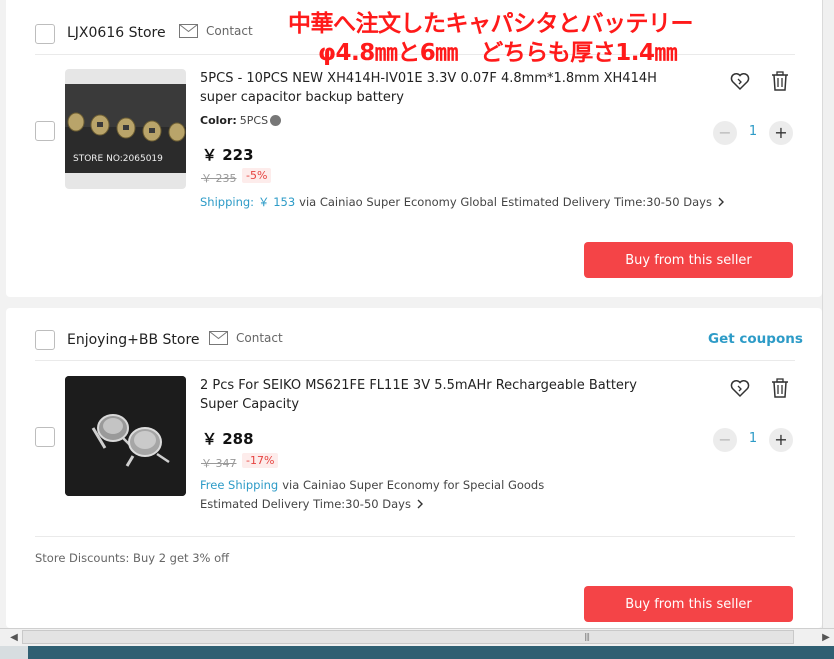 This screenshot has height=659, width=834. I want to click on image-caption: STORE NO:2065019, so click(118, 159).